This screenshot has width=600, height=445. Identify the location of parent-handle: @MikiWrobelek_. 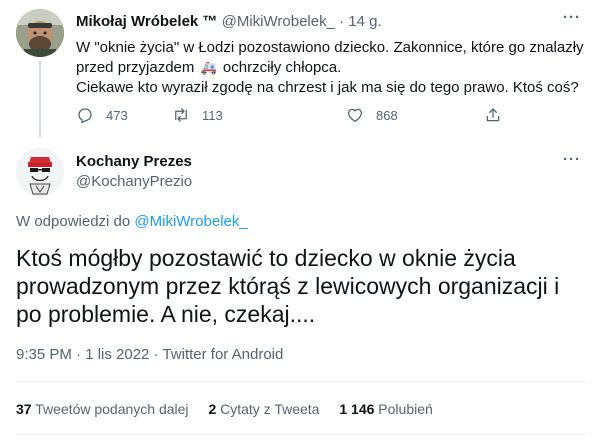
(278, 21).